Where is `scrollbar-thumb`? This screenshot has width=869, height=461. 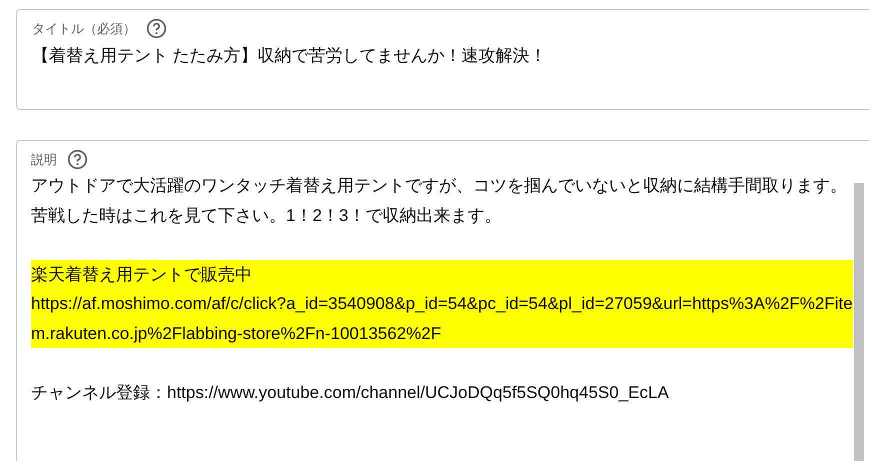 scrollbar-thumb is located at coordinates (859, 322).